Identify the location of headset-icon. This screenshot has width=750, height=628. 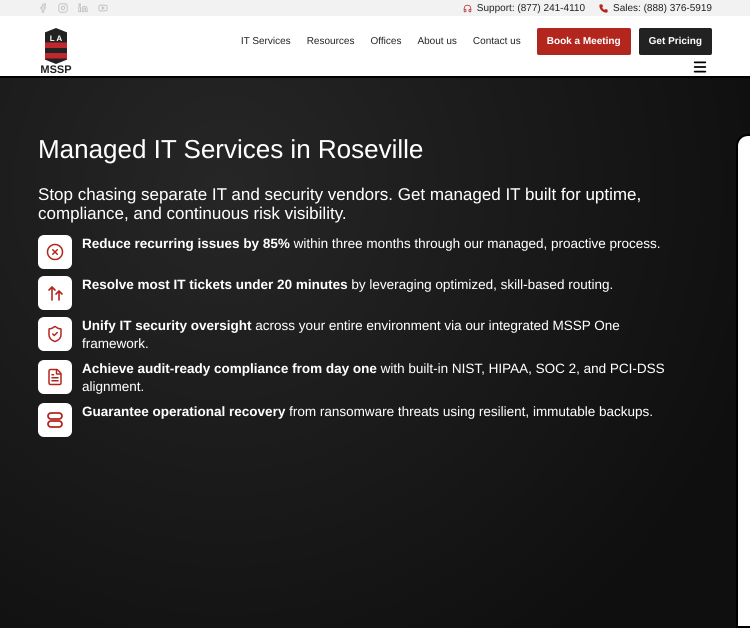
(467, 8).